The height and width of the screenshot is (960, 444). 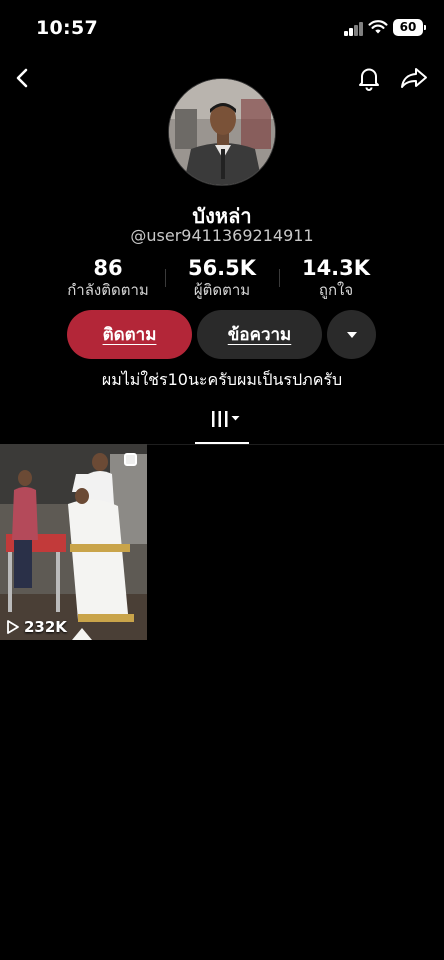 I want to click on stat-following: 86 กำลังติดตาม, so click(x=108, y=277).